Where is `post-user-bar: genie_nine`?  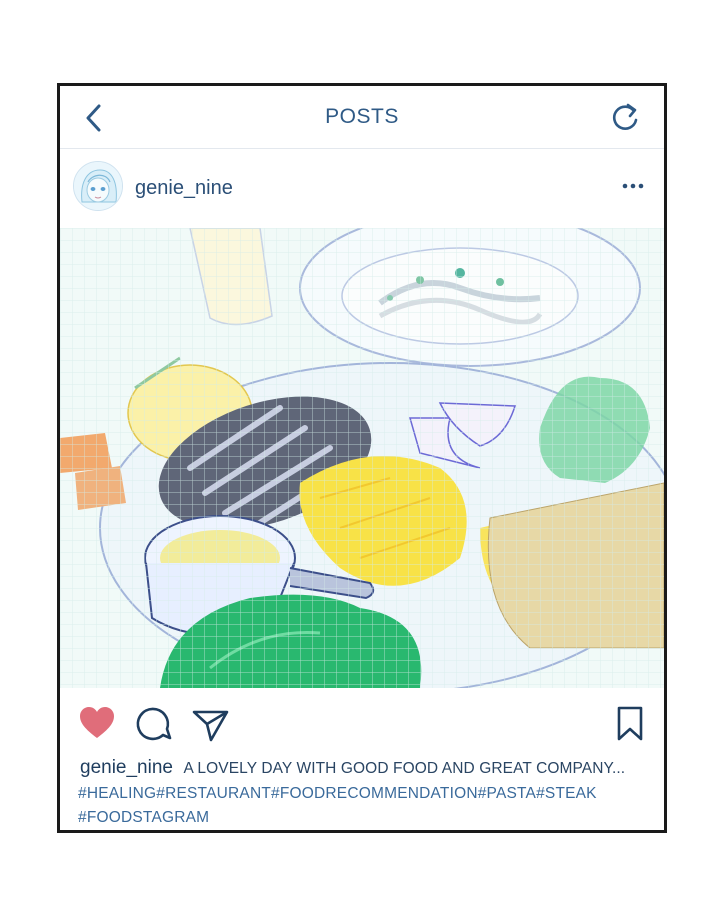 post-user-bar: genie_nine is located at coordinates (362, 189).